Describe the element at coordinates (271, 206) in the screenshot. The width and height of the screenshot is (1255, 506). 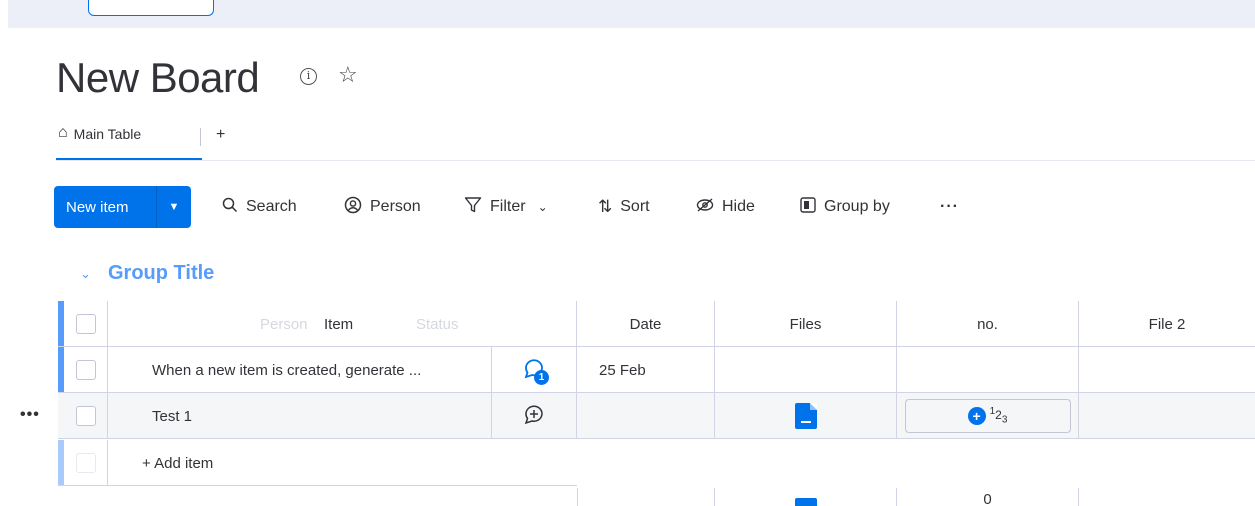
I see `search-label: Search` at that location.